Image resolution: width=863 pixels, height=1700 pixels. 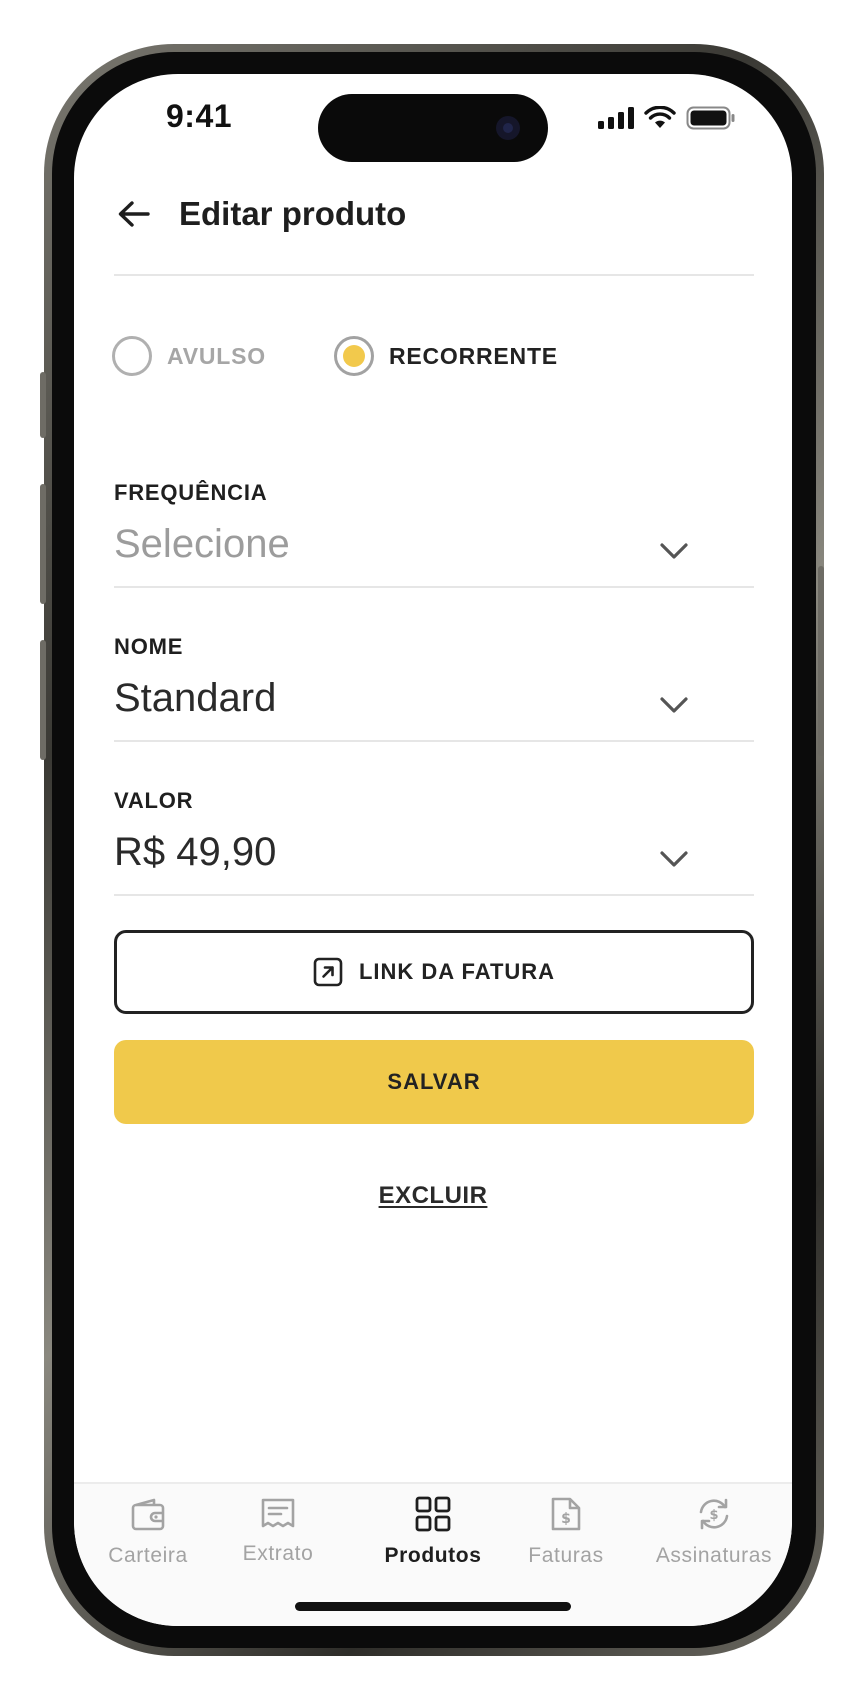 What do you see at coordinates (132, 356) in the screenshot?
I see `radio-avulso-circle` at bounding box center [132, 356].